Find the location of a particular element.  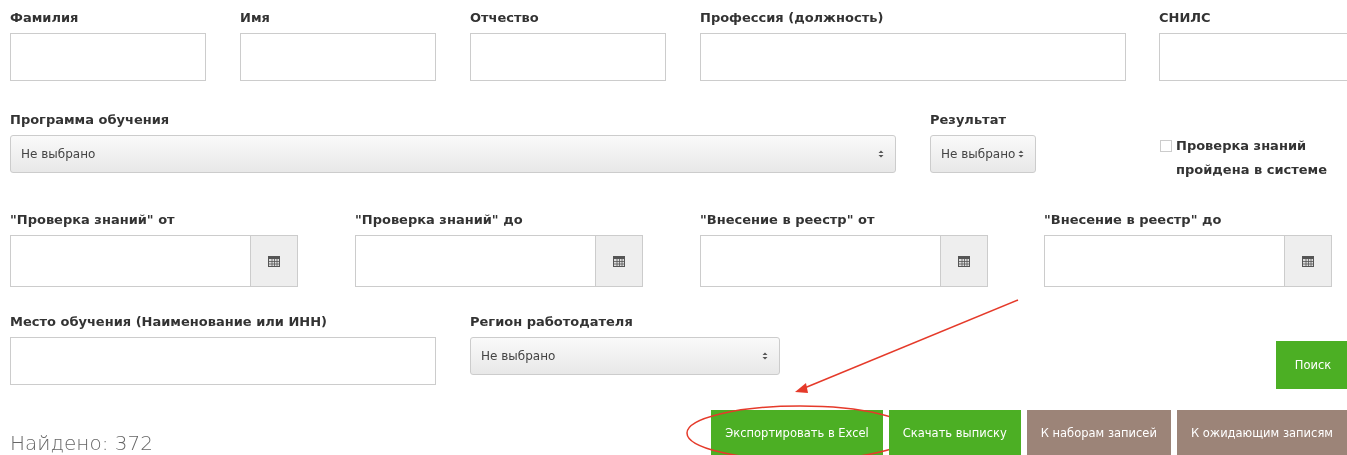

field-label: "Проверка знаний" от is located at coordinates (93, 219).